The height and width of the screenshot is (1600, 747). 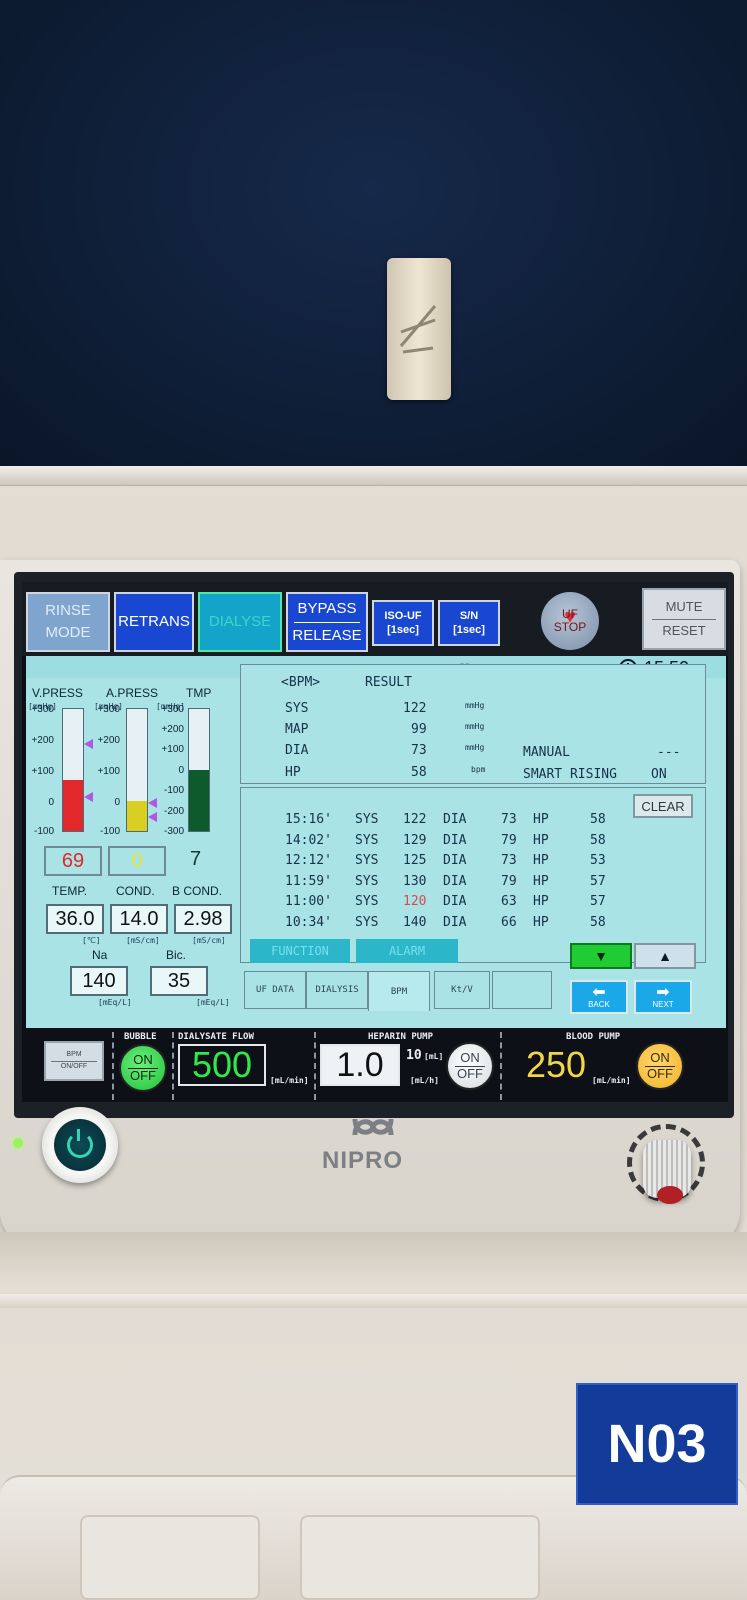 What do you see at coordinates (222, 1065) in the screenshot?
I see `dialysate-flow-value: 500` at bounding box center [222, 1065].